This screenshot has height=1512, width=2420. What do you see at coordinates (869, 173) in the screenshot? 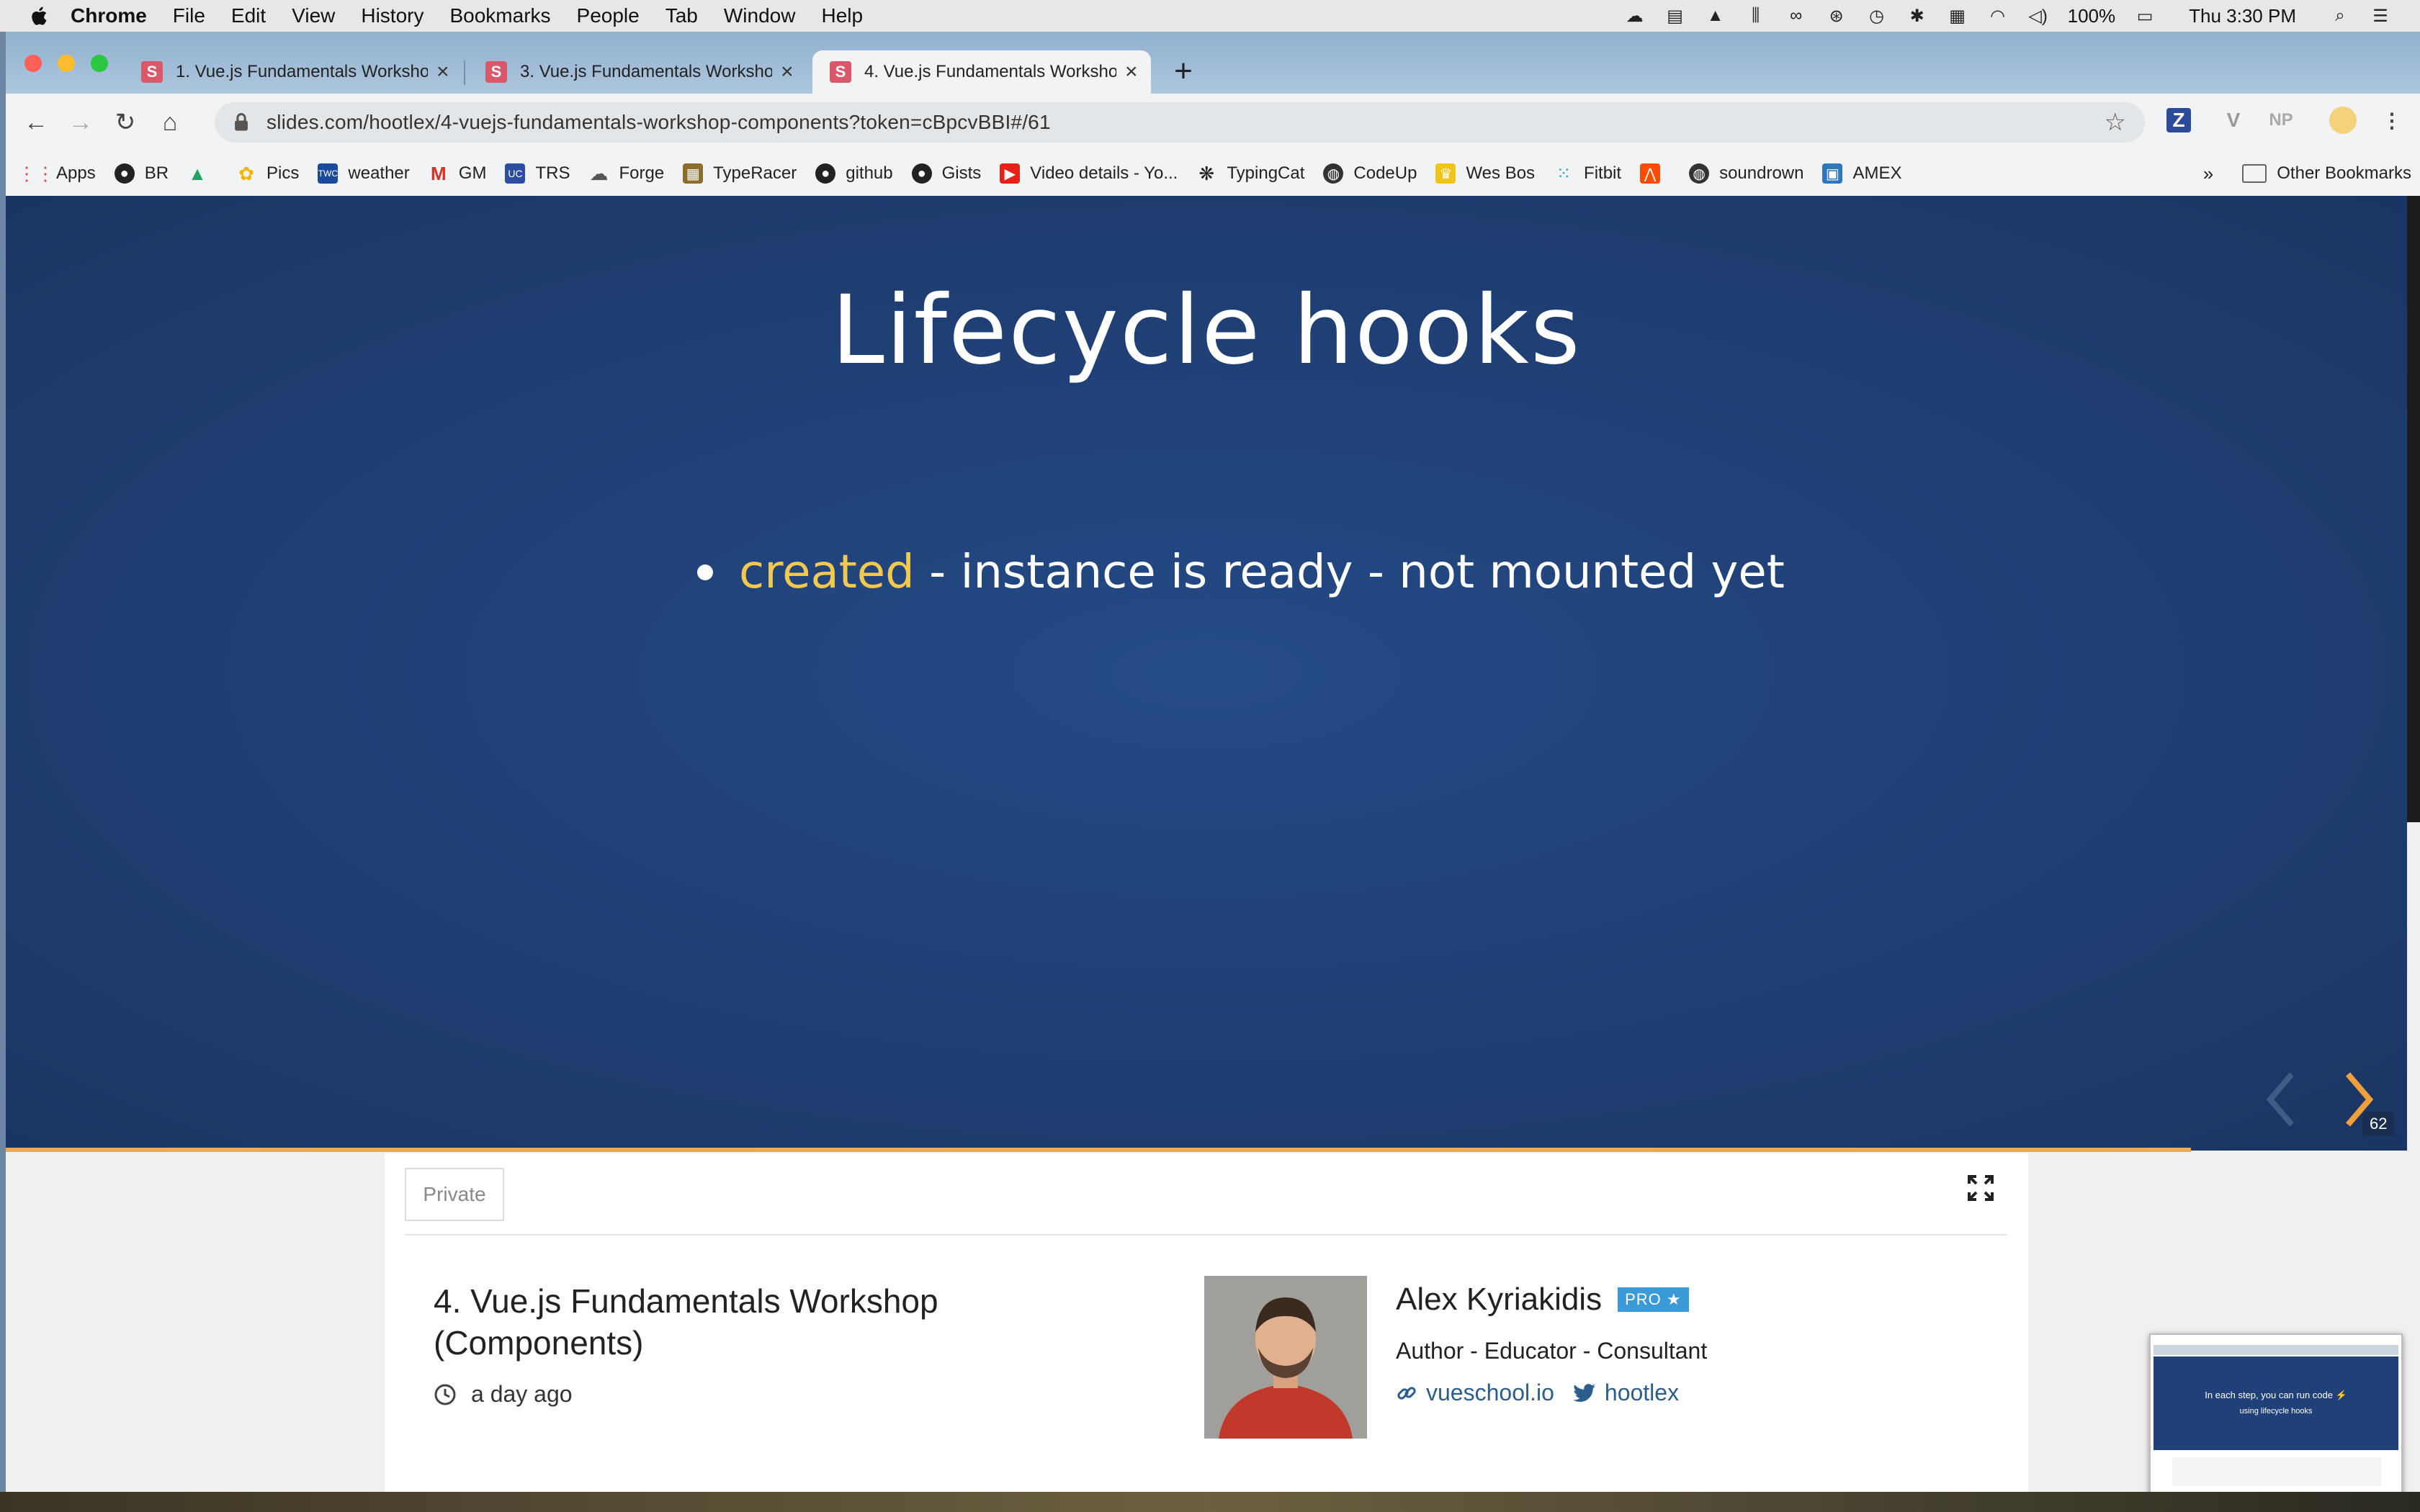
I see `bookmark-label: github` at bounding box center [869, 173].